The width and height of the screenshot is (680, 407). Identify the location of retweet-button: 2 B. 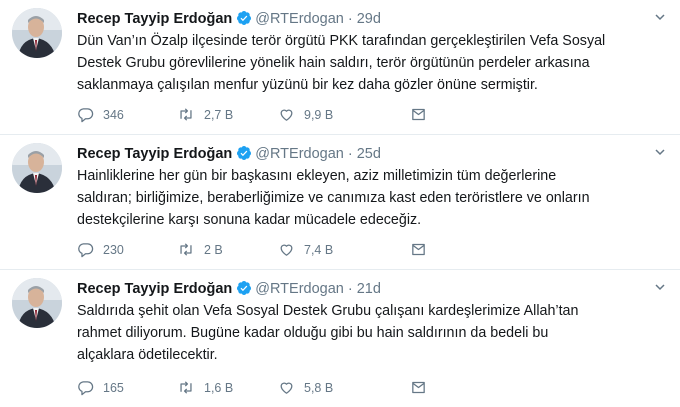
(200, 249).